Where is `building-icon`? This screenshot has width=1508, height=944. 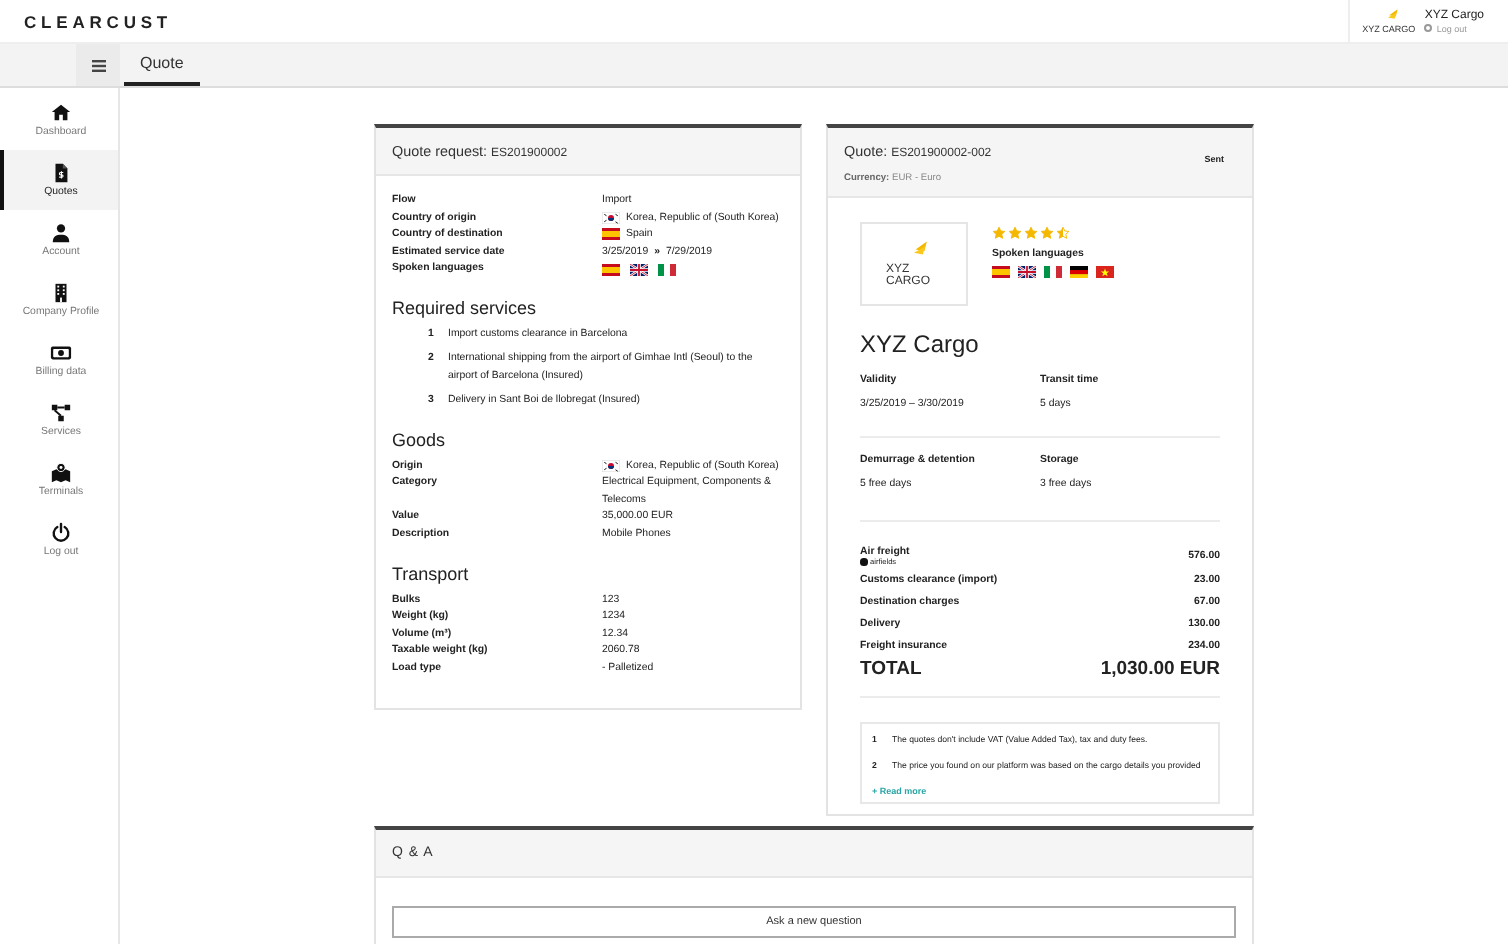
building-icon is located at coordinates (61, 293).